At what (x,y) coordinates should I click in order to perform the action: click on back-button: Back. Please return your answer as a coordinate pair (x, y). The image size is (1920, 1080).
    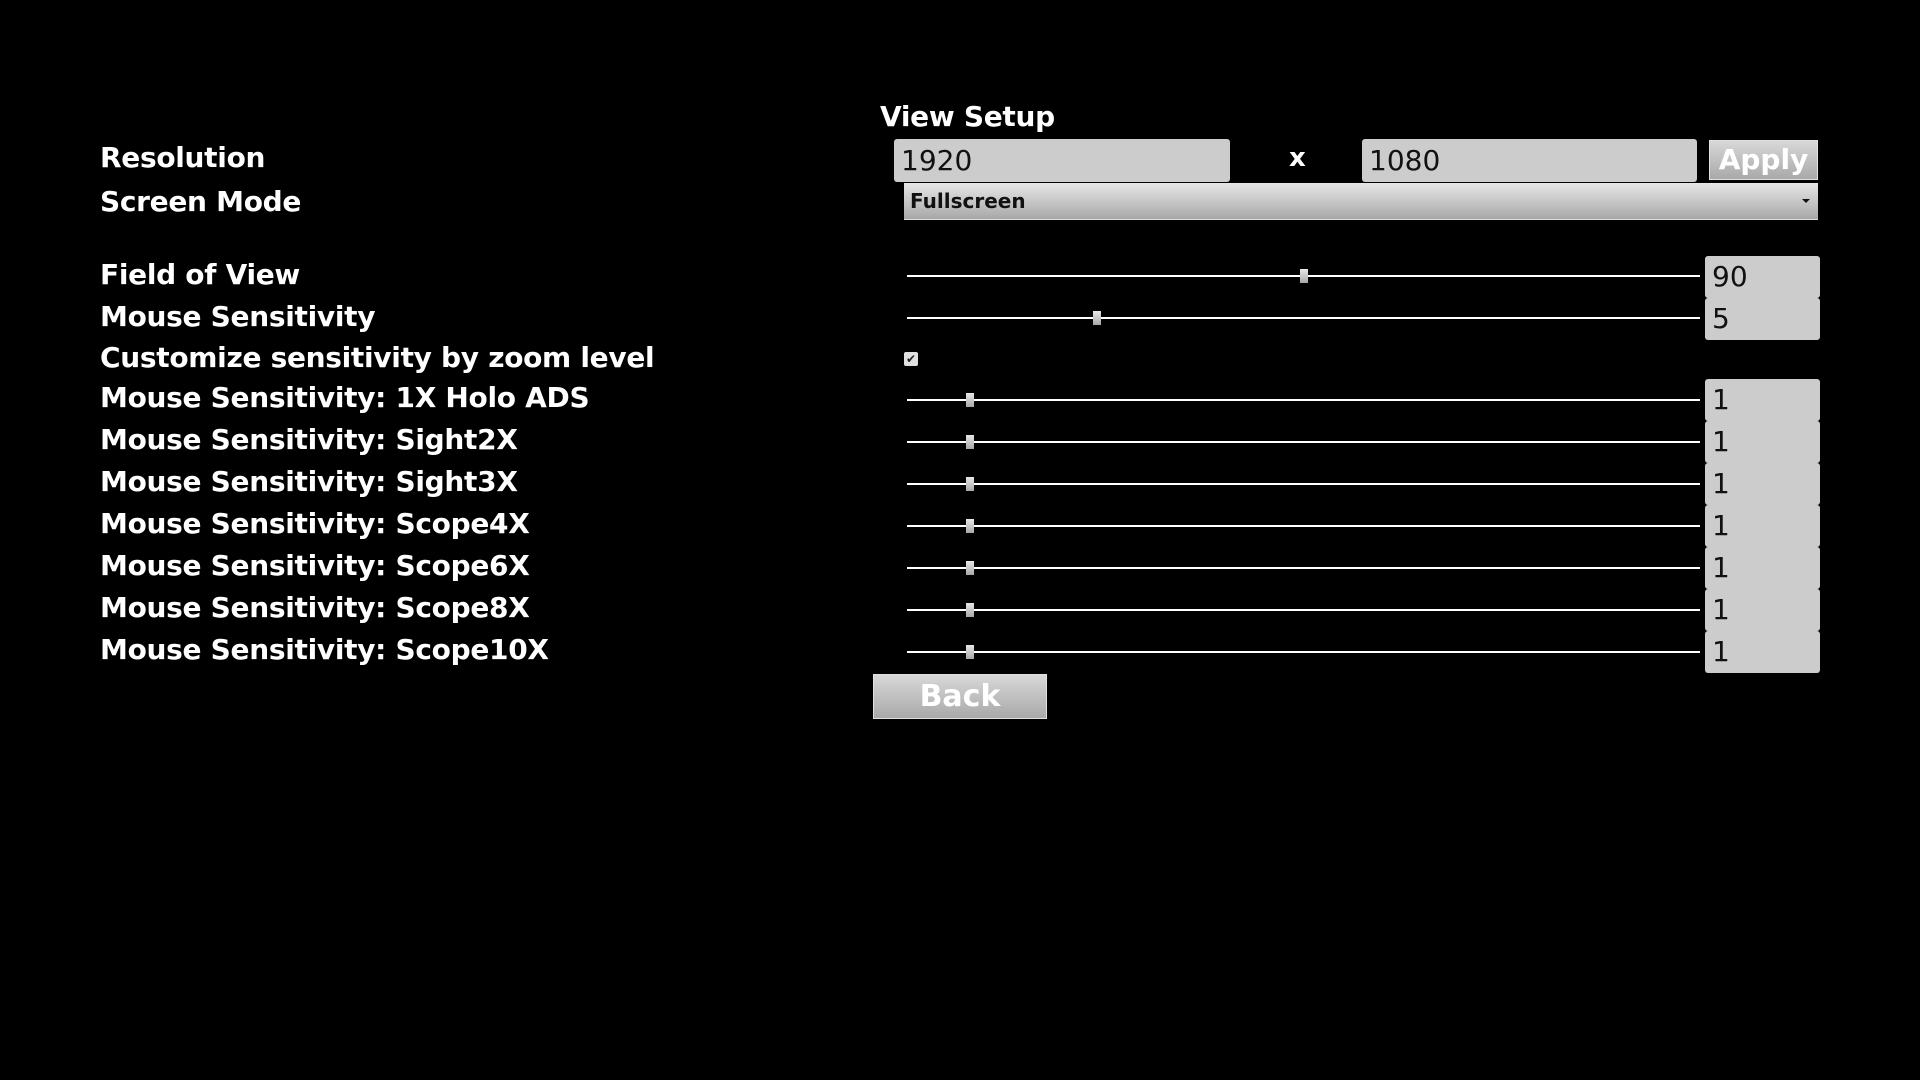
    Looking at the image, I should click on (960, 696).